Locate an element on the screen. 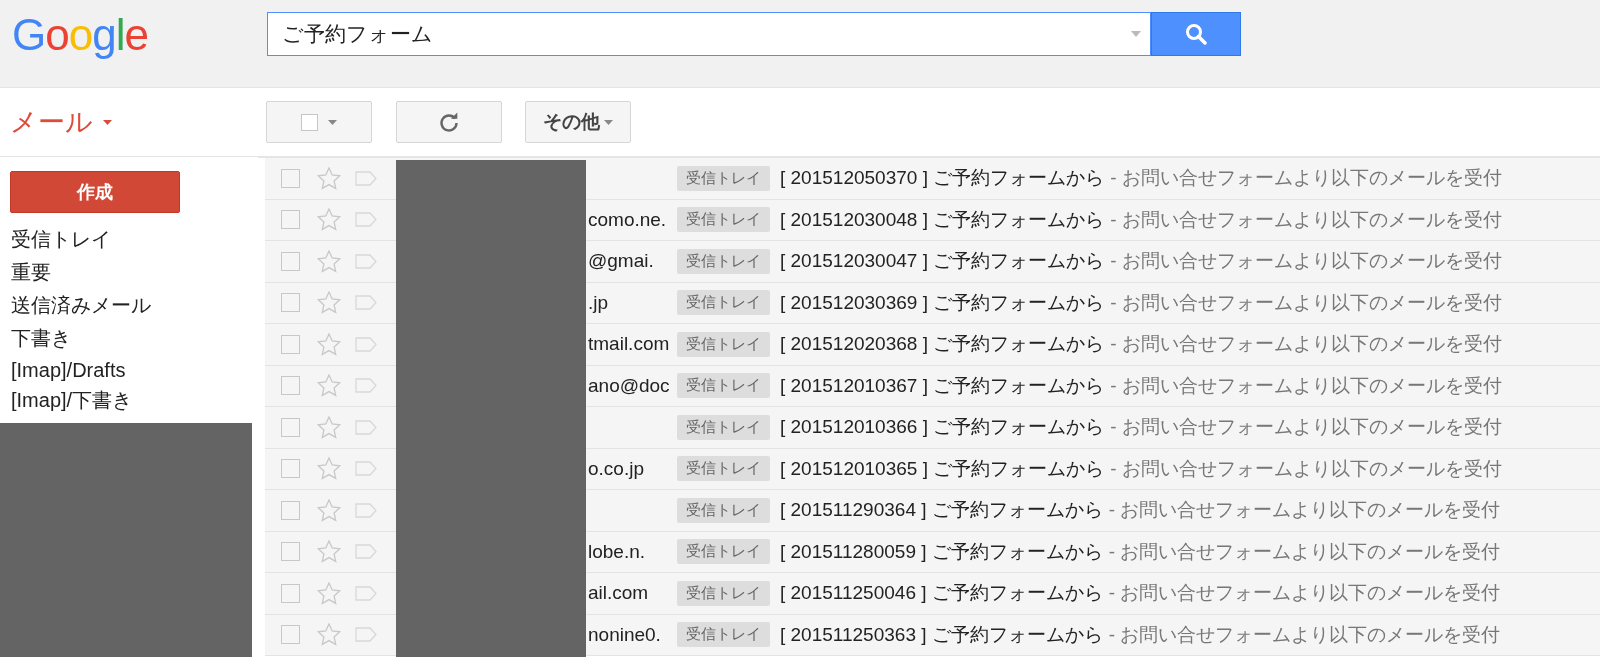  search-icon is located at coordinates (1196, 33).